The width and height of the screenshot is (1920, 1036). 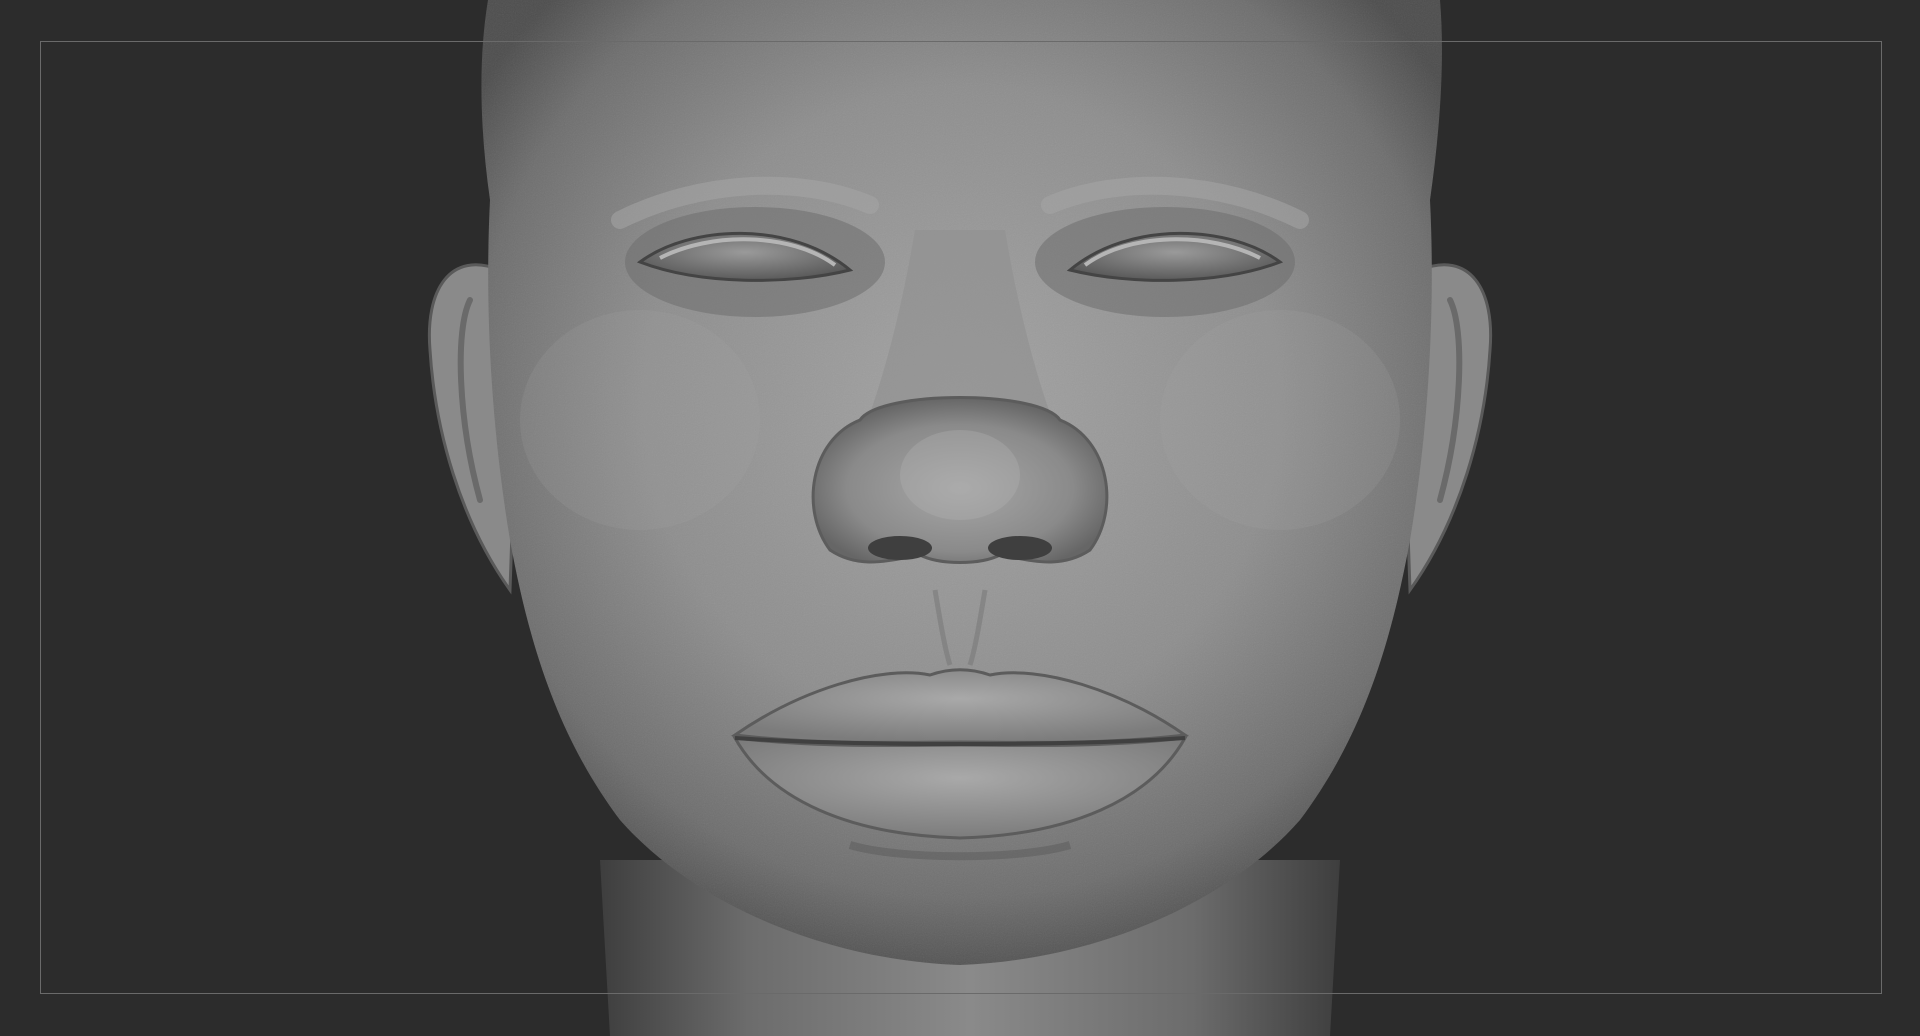 I want to click on nostril-left, so click(x=900, y=548).